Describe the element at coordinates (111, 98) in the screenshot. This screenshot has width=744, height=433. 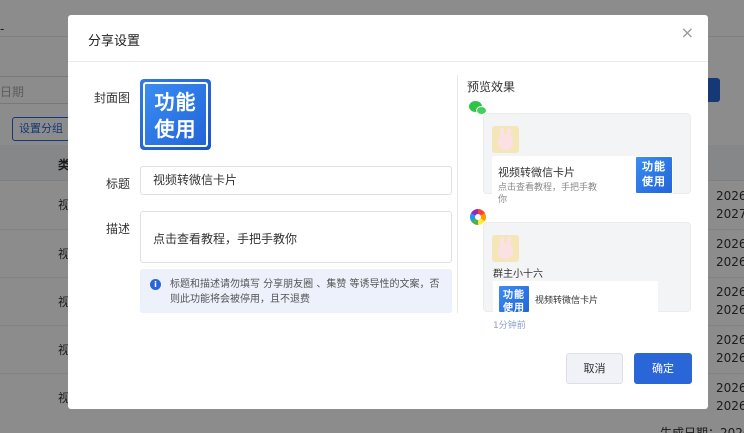
I see `cover-label: 封面图` at that location.